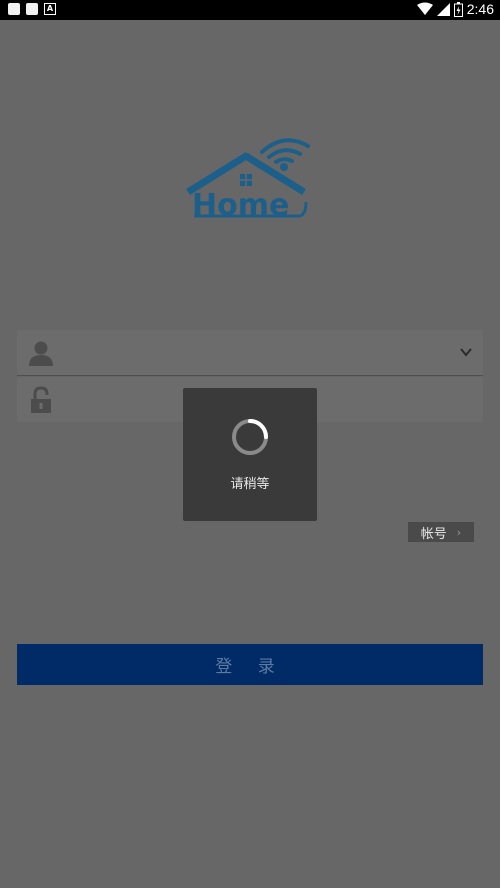 This screenshot has height=888, width=500. I want to click on loading-dialog: 请稍等, so click(250, 454).